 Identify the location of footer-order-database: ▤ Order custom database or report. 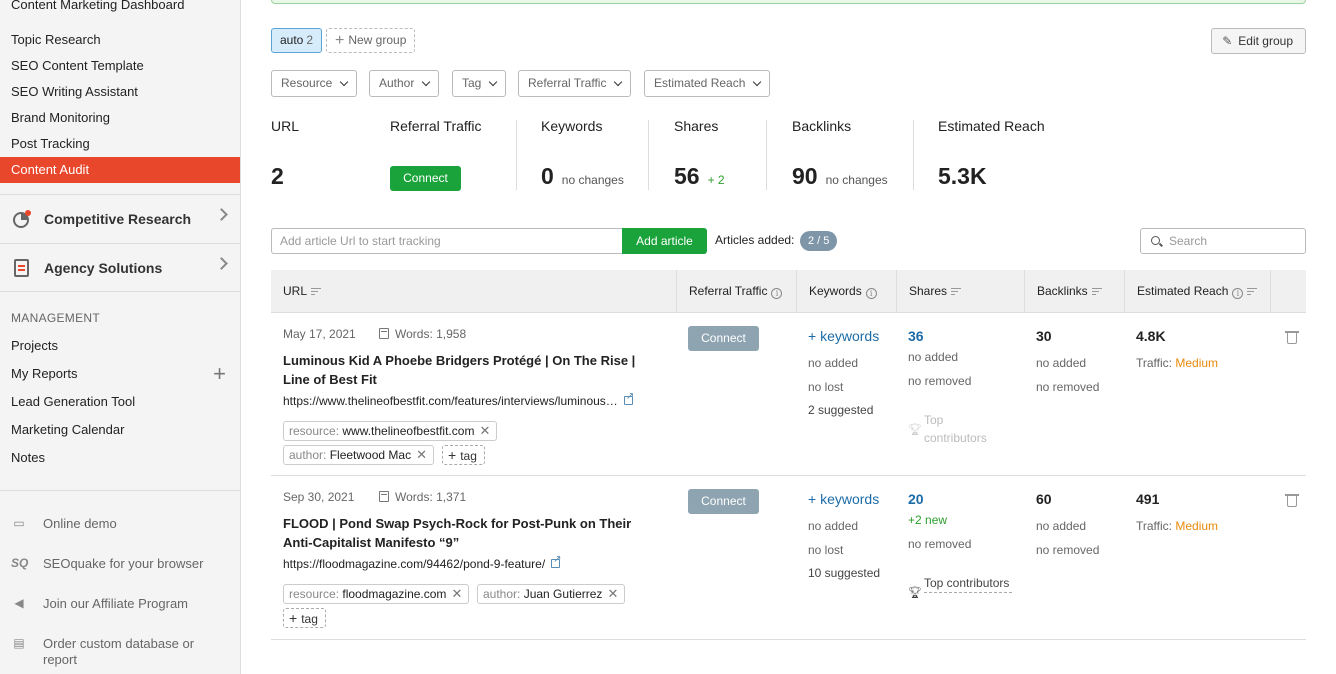
(121, 652).